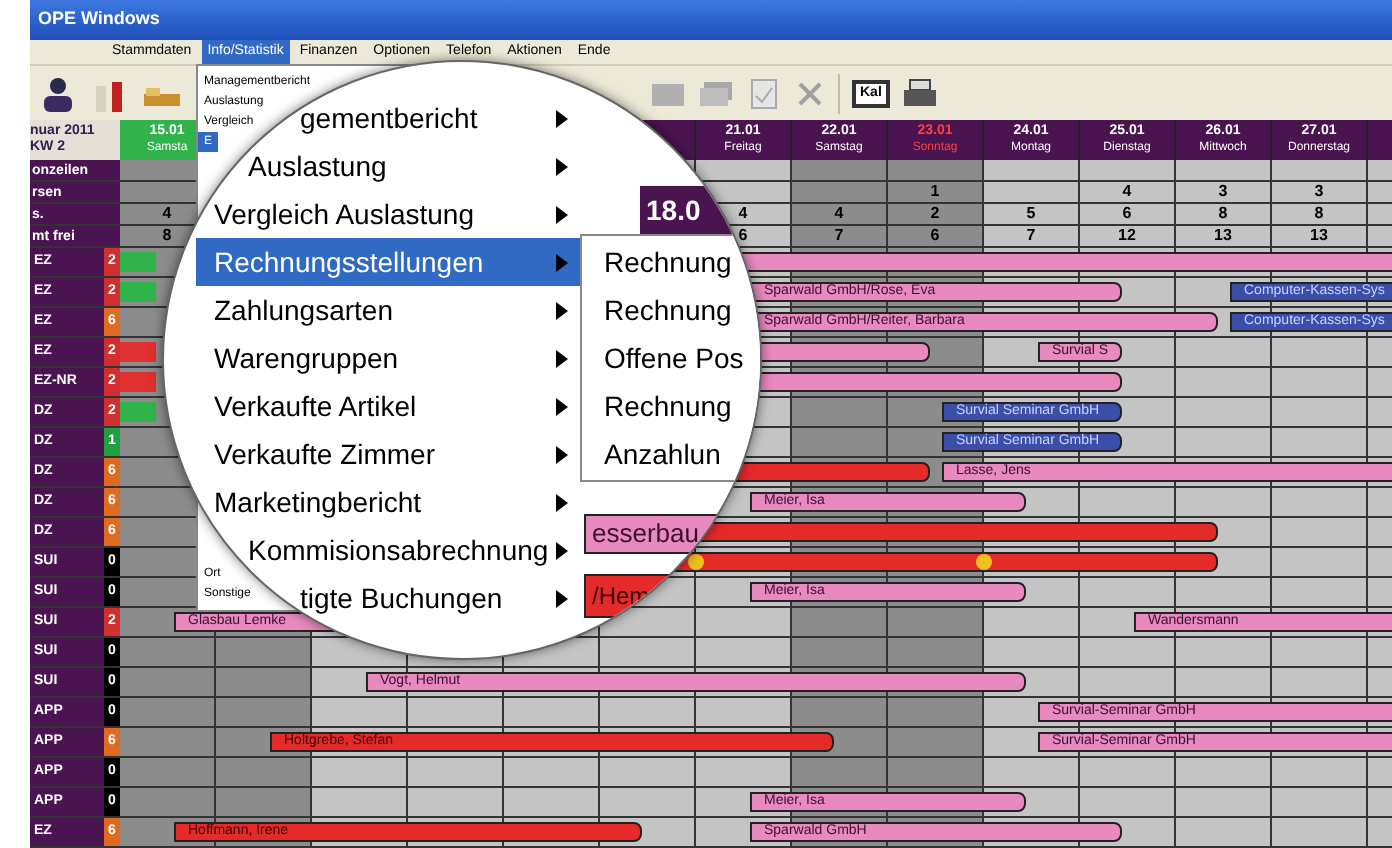  What do you see at coordinates (1128, 236) in the screenshot?
I see `summary-cell: 12` at bounding box center [1128, 236].